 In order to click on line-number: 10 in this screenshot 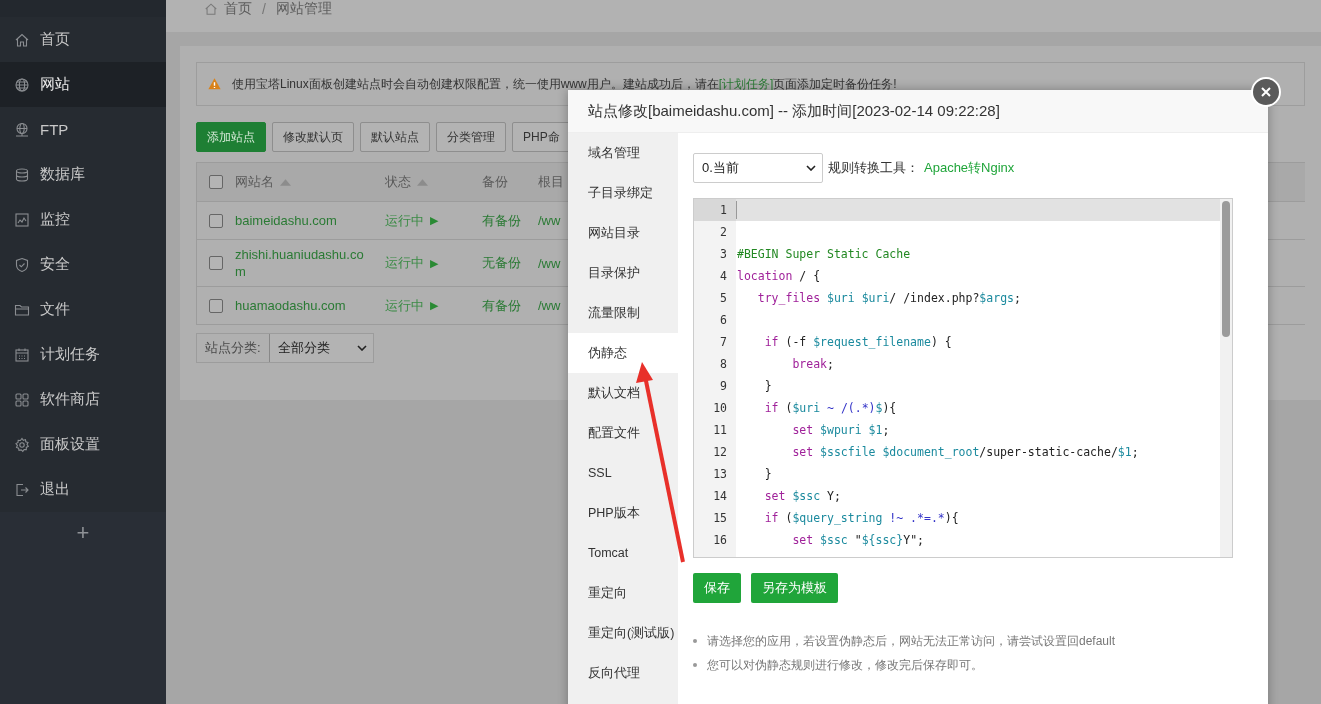, I will do `click(720, 408)`.